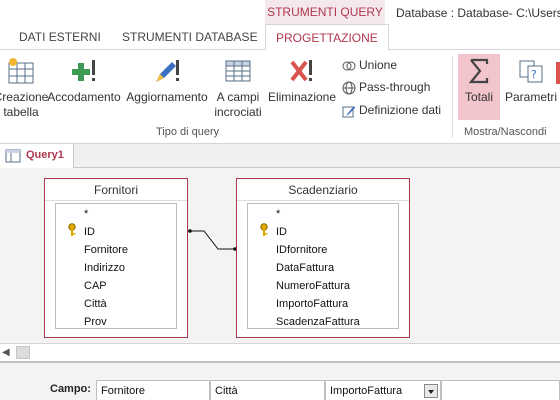 The width and height of the screenshot is (560, 400). Describe the element at coordinates (24, 97) in the screenshot. I see `make-table-label-1: Creazione` at that location.